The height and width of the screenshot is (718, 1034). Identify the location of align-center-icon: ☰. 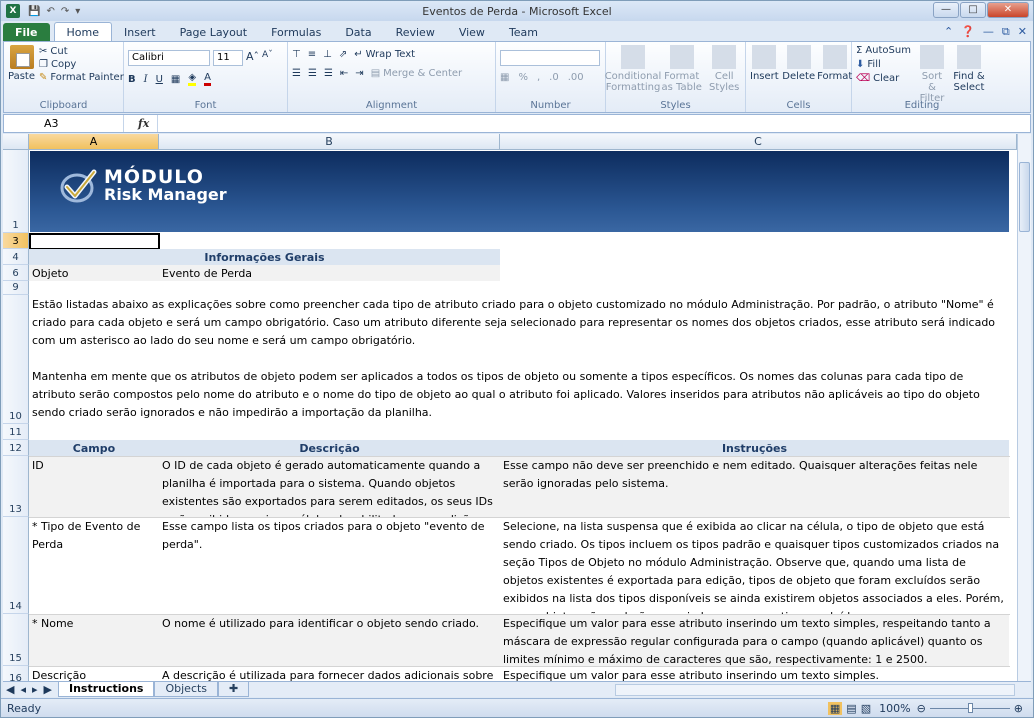
(312, 73).